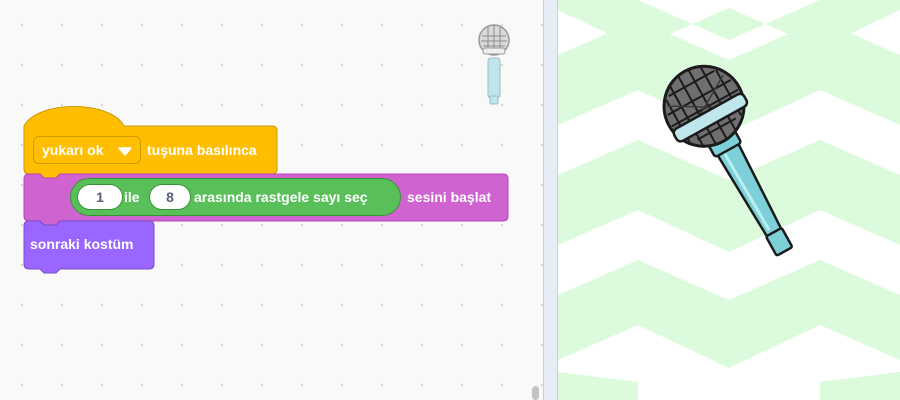  What do you see at coordinates (100, 197) in the screenshot?
I see `random-from-input: 1` at bounding box center [100, 197].